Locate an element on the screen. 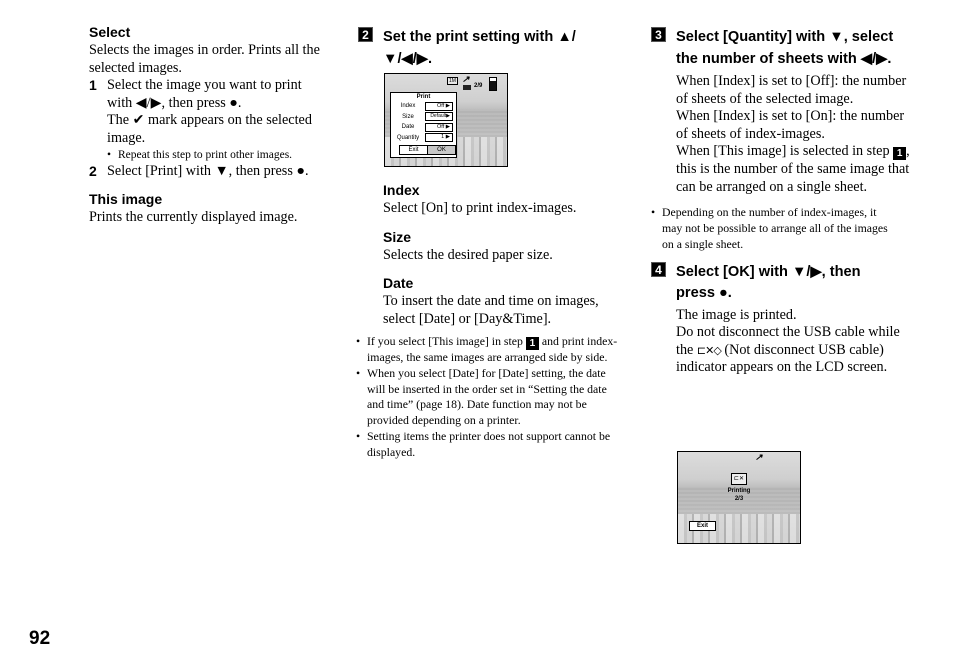  printing-screen: ↗ ⊏✕ Printing 2/3 Exit is located at coordinates (739, 497).